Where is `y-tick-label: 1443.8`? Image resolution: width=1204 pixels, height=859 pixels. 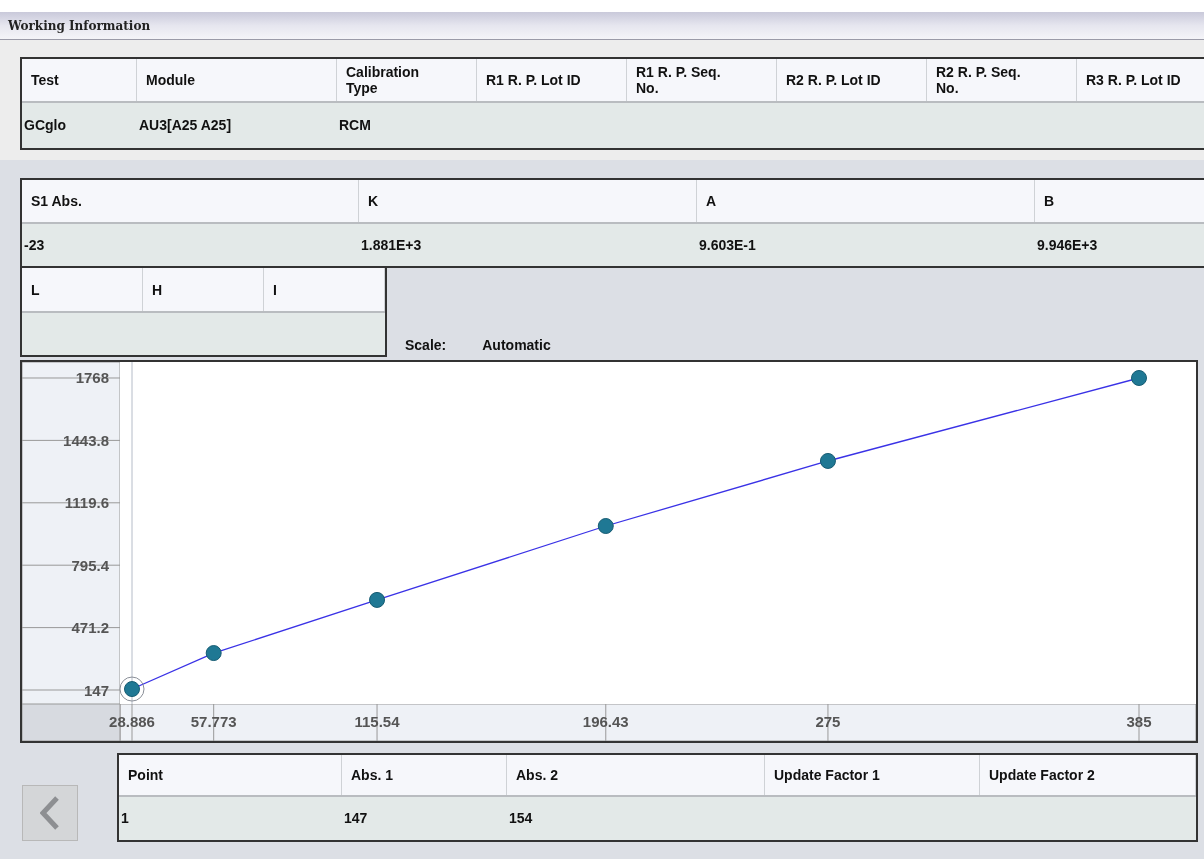
y-tick-label: 1443.8 is located at coordinates (86, 440).